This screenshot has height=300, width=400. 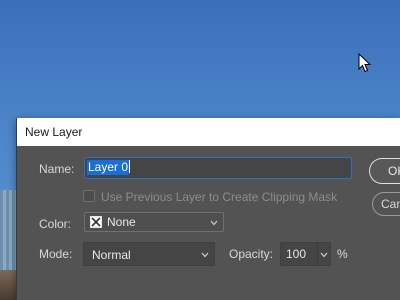 I want to click on cancel-button-label: Cancel, so click(x=390, y=204).